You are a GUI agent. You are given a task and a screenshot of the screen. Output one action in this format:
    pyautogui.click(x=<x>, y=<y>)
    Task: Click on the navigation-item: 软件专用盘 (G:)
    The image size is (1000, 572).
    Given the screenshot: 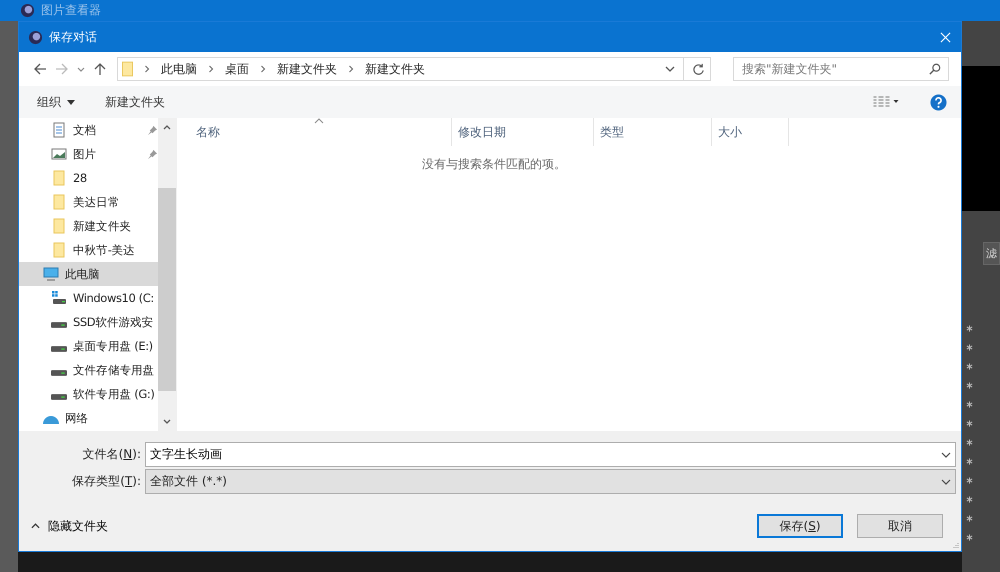 What is the action you would take?
    pyautogui.click(x=88, y=394)
    